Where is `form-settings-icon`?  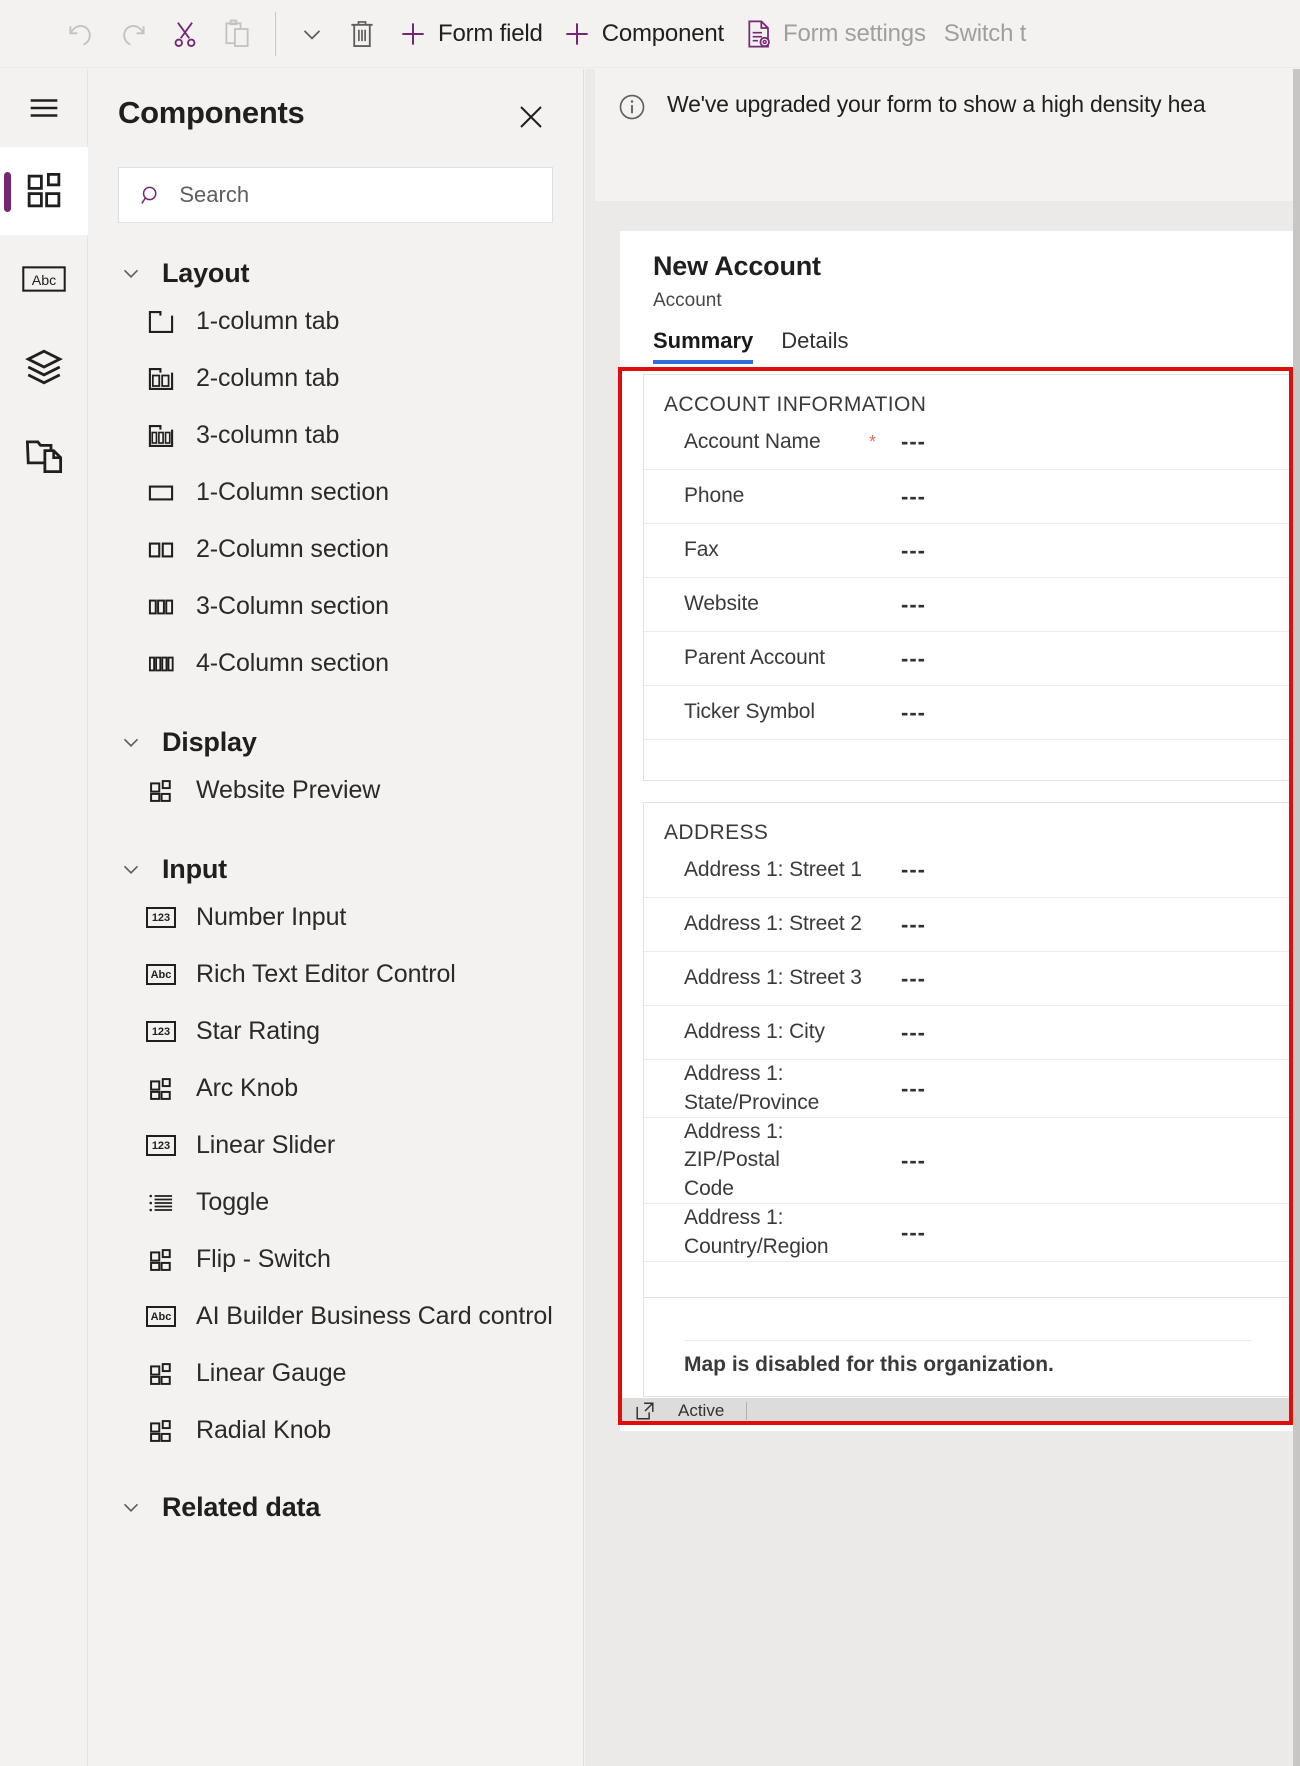
form-settings-icon is located at coordinates (759, 33).